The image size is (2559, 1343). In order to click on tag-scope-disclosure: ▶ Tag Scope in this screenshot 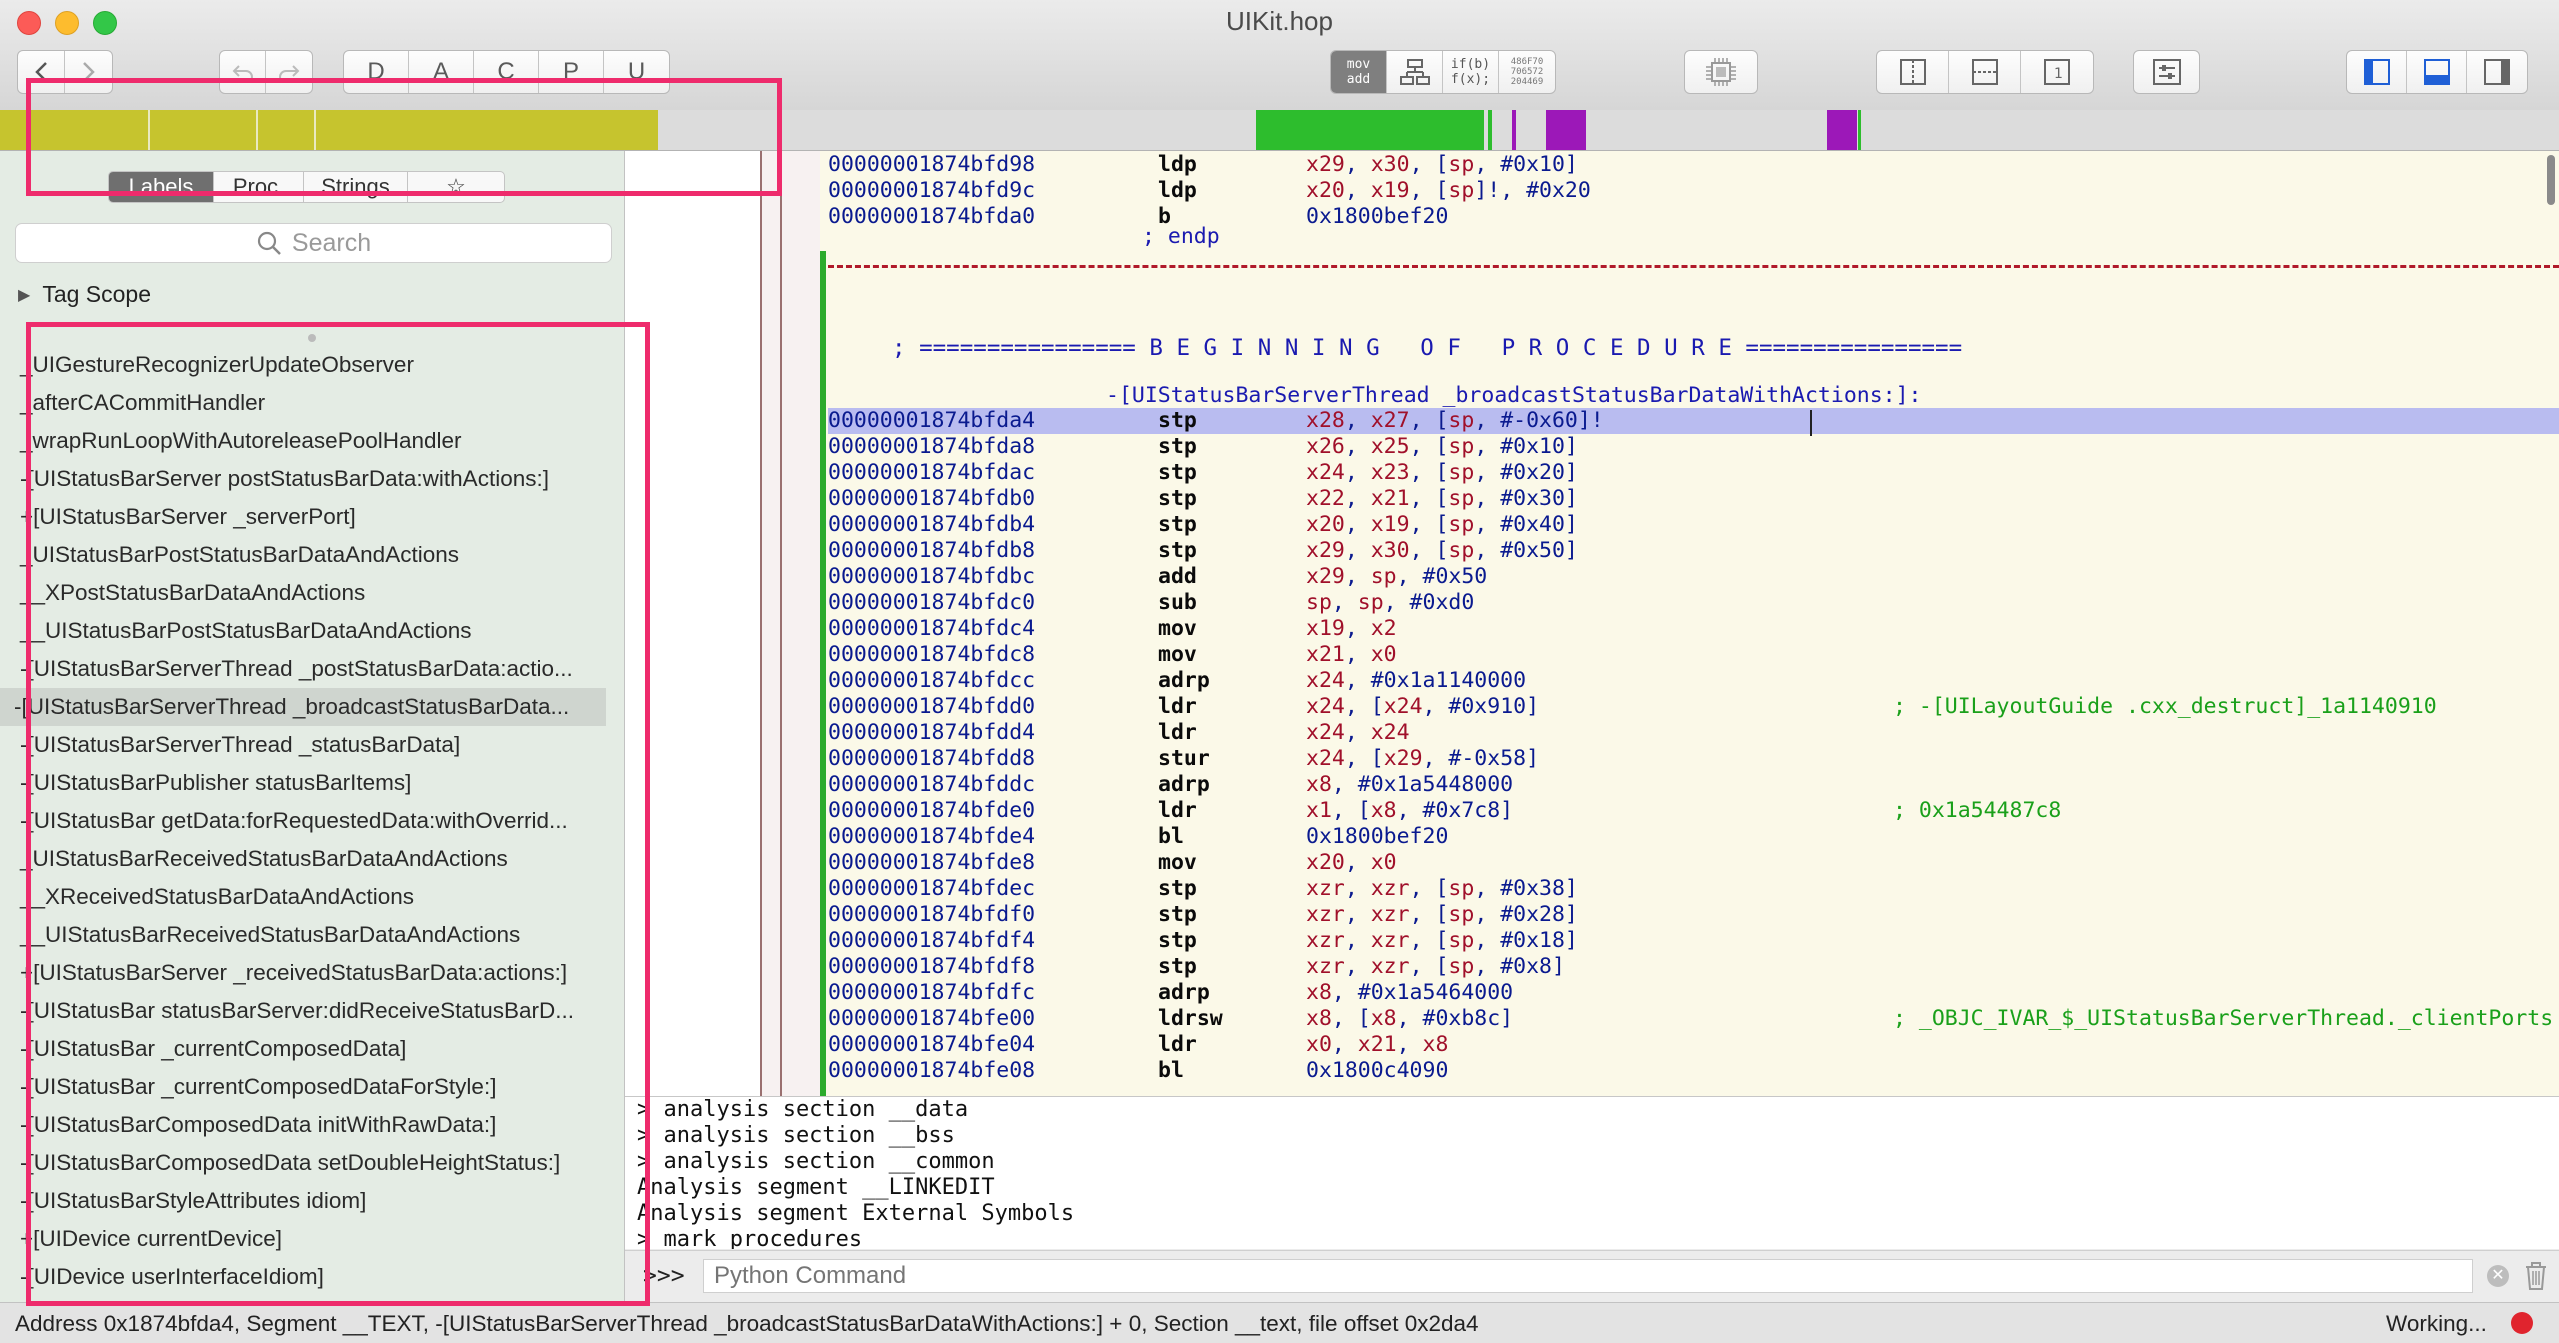, I will do `click(84, 294)`.